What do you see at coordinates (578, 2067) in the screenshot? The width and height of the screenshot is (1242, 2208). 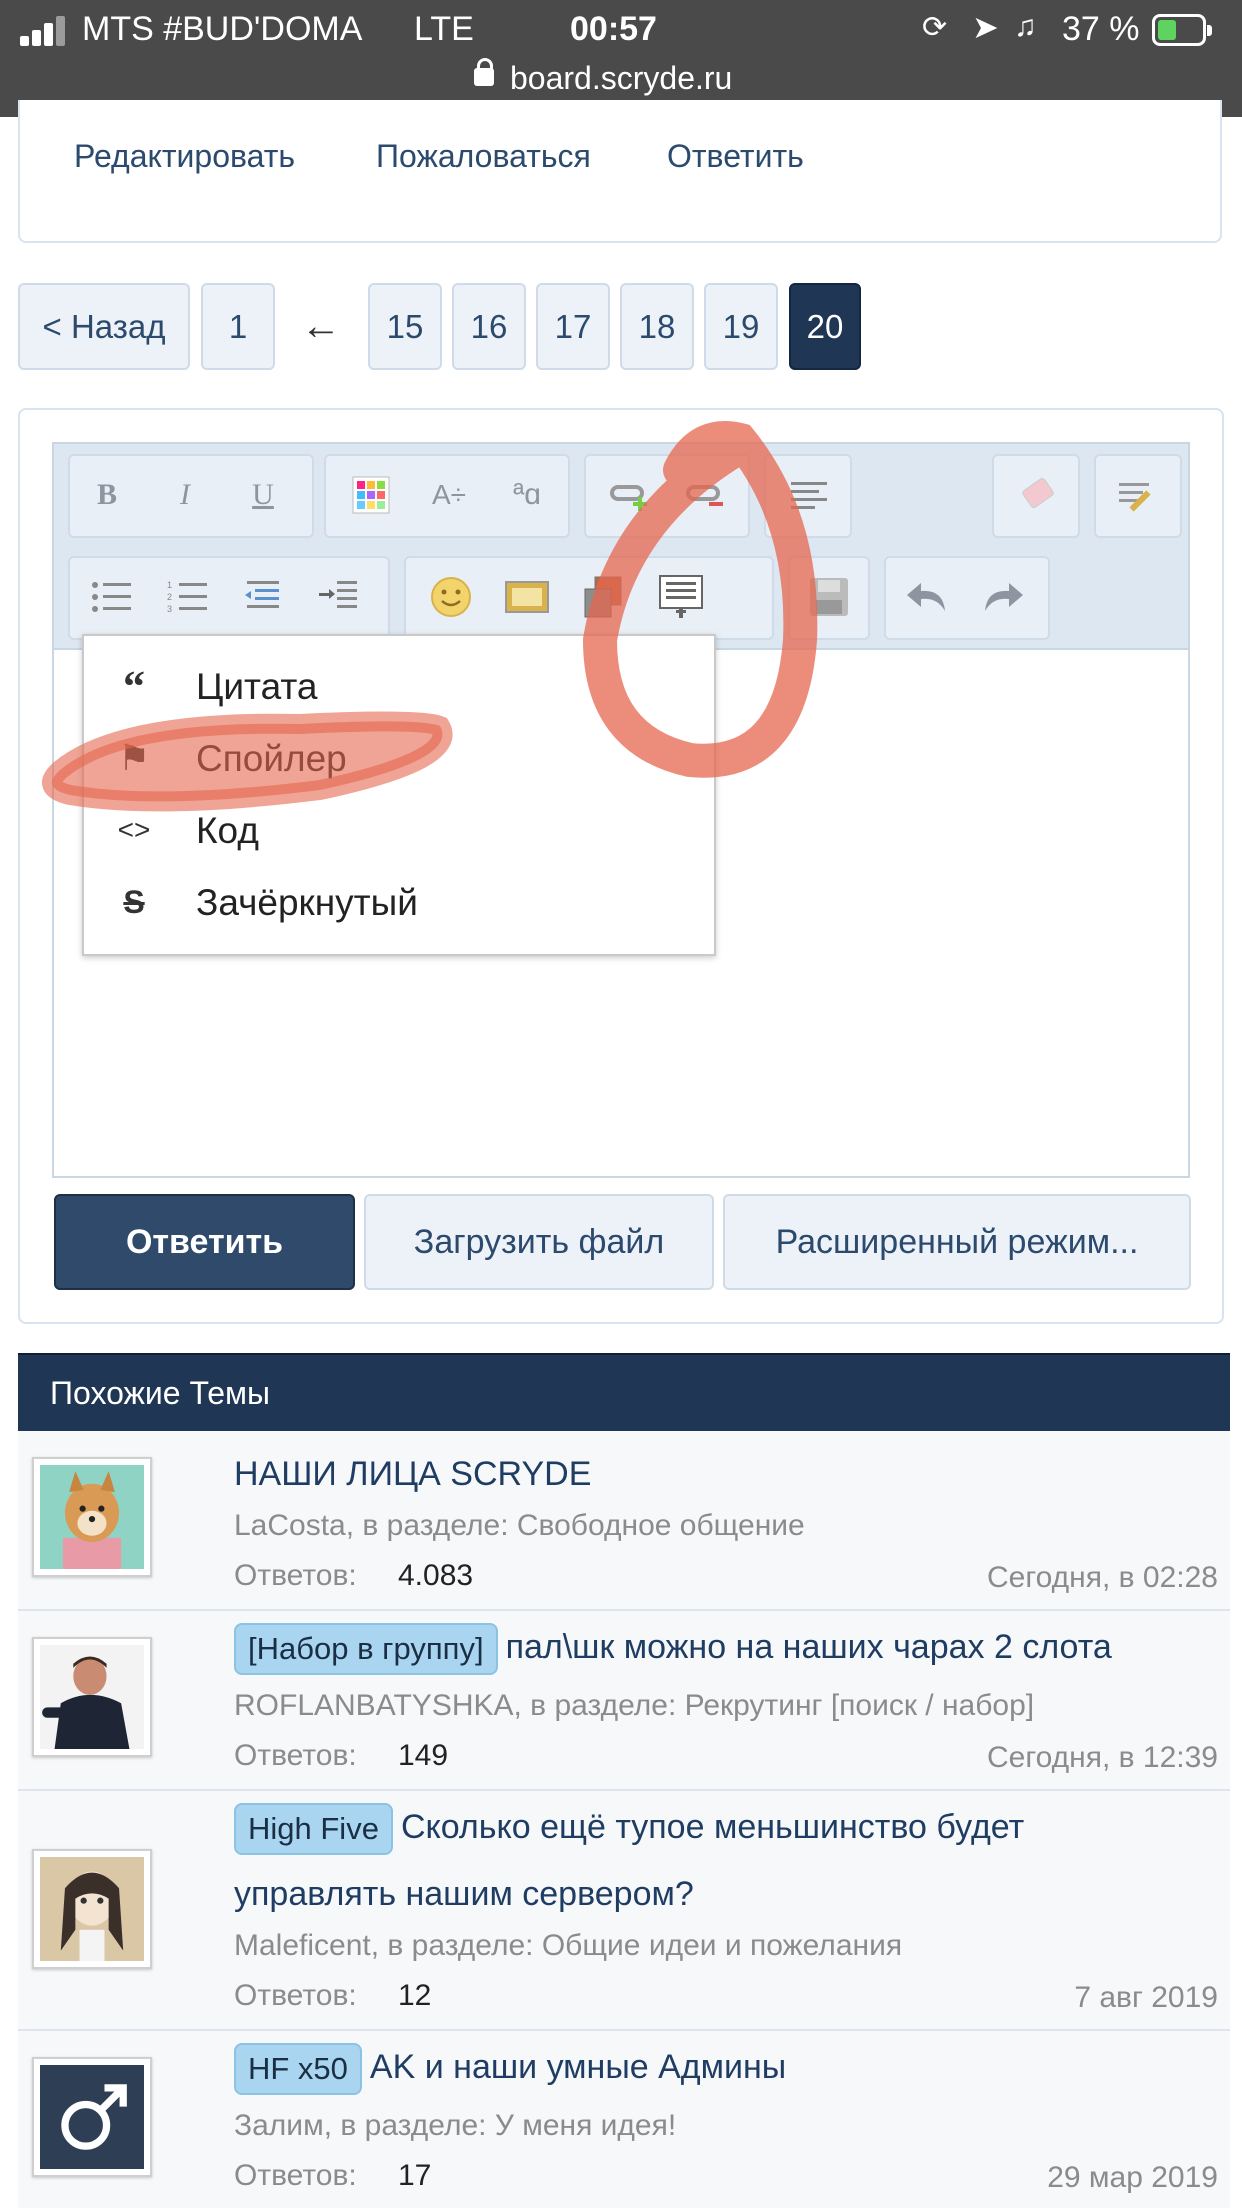 I see `thread-title-link: AK и наши умные Админы` at bounding box center [578, 2067].